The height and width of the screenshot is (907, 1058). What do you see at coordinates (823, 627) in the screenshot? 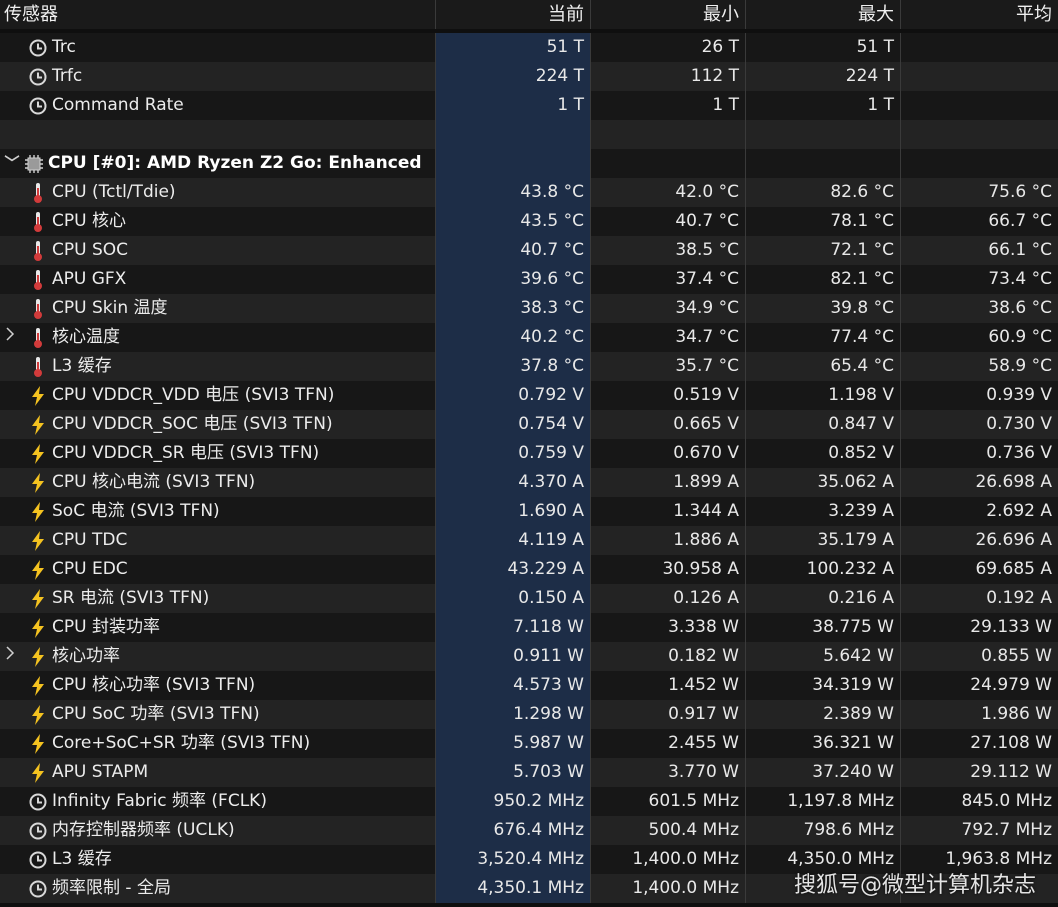
I see `max-value: 38.775 W` at bounding box center [823, 627].